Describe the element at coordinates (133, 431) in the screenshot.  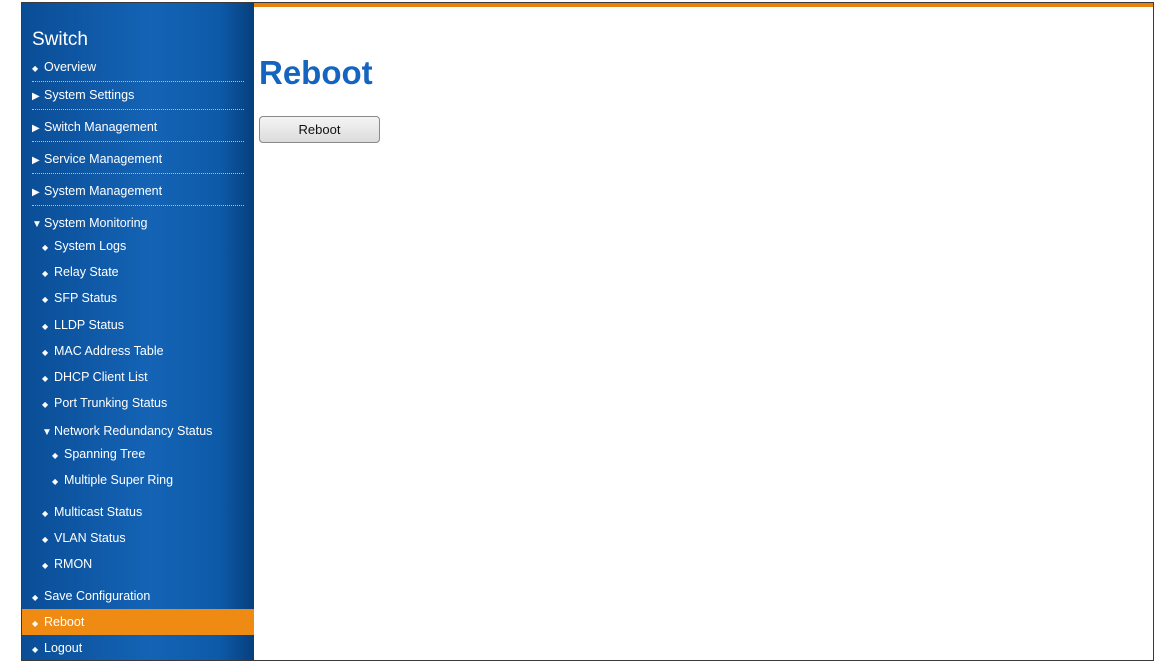
I see `sidebar-item-label: Network Redundancy Status` at that location.